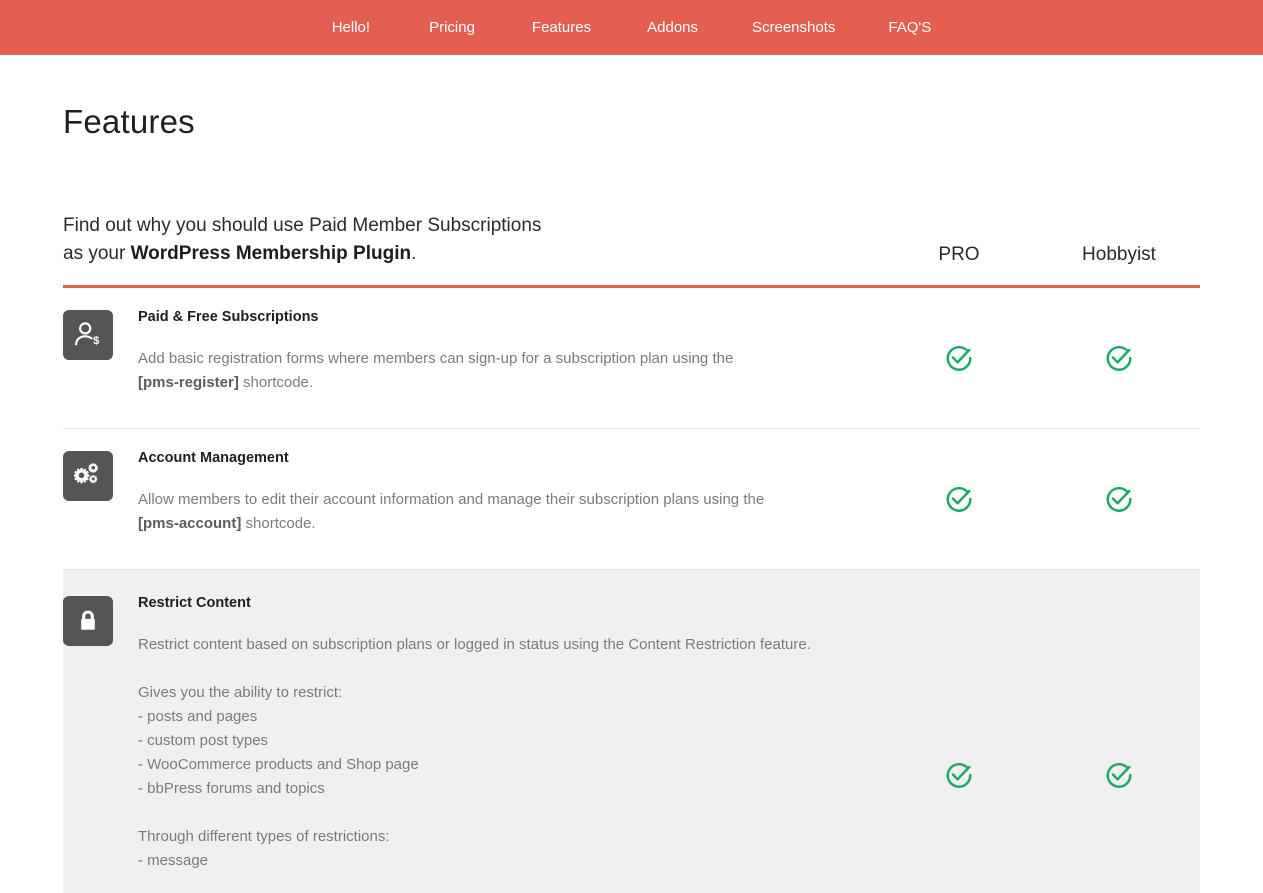 This screenshot has width=1263, height=893. I want to click on nav-item-hello: Hello!, so click(351, 27).